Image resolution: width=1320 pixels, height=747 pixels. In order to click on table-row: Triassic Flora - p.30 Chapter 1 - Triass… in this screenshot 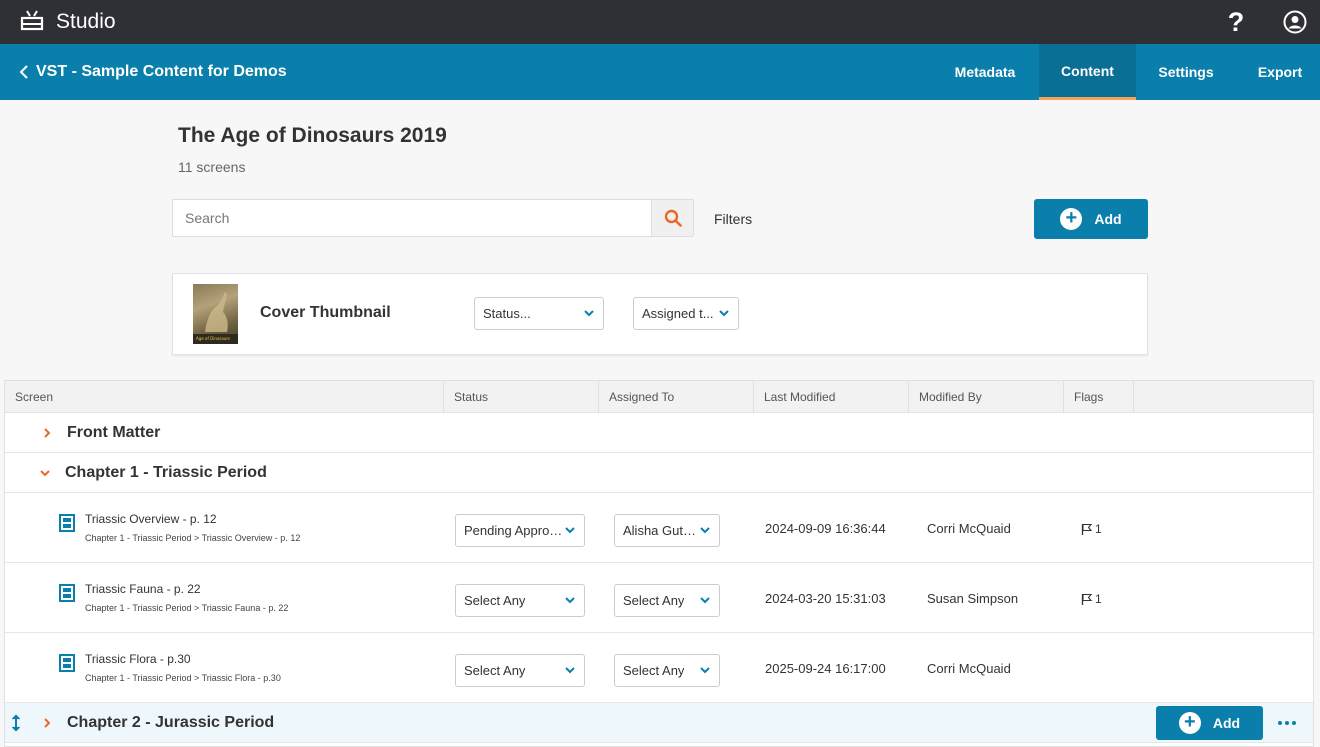, I will do `click(659, 668)`.